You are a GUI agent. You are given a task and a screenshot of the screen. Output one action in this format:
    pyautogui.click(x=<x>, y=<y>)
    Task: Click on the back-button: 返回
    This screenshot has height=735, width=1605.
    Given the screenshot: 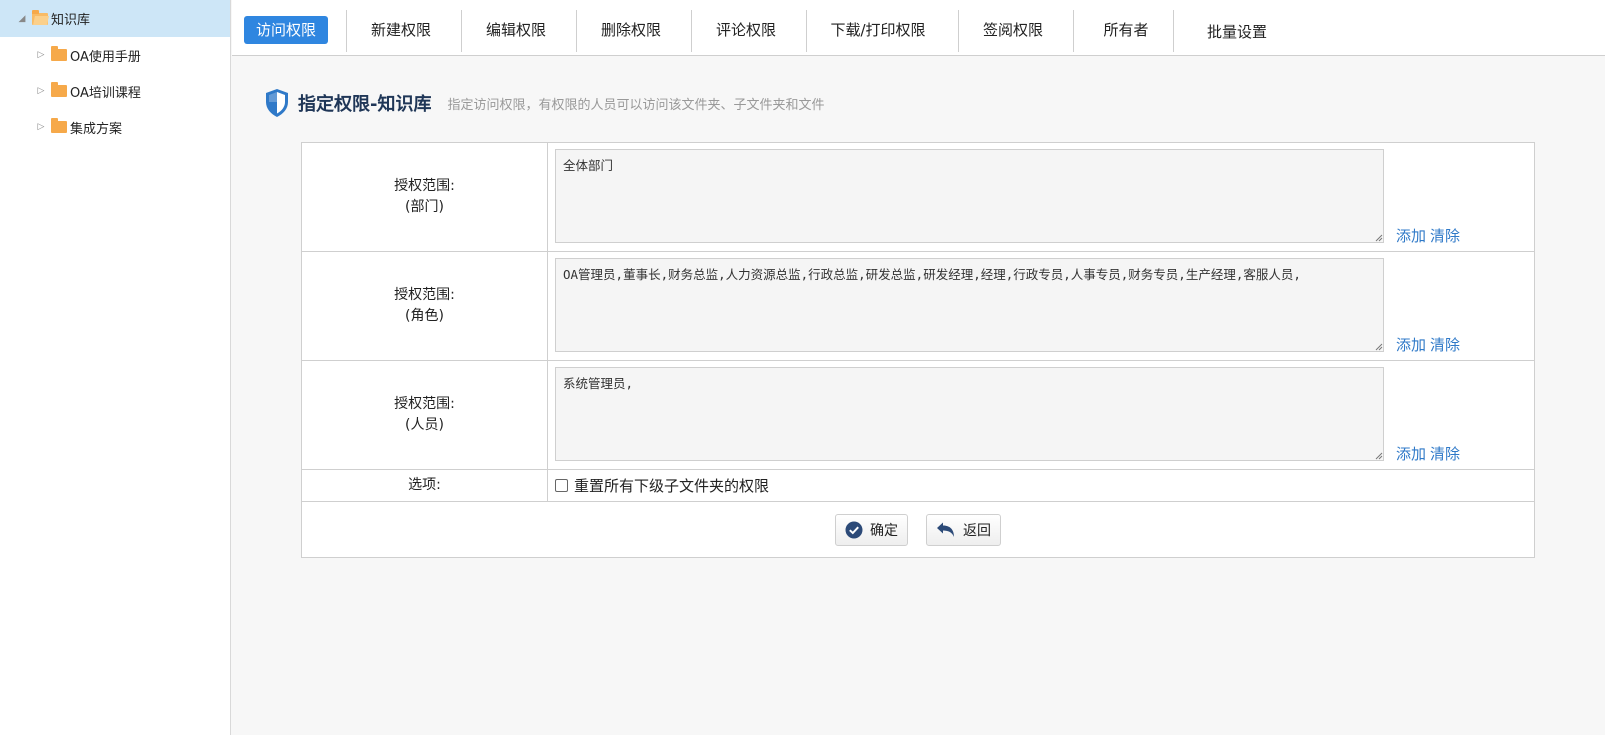 What is the action you would take?
    pyautogui.click(x=963, y=529)
    